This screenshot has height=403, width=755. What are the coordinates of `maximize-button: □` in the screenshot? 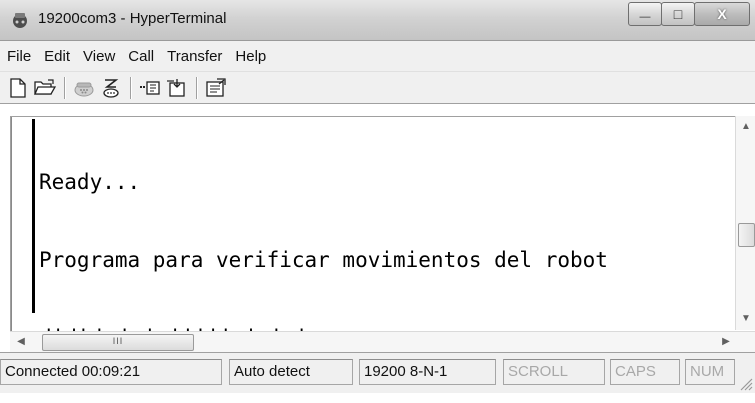 It's located at (678, 14).